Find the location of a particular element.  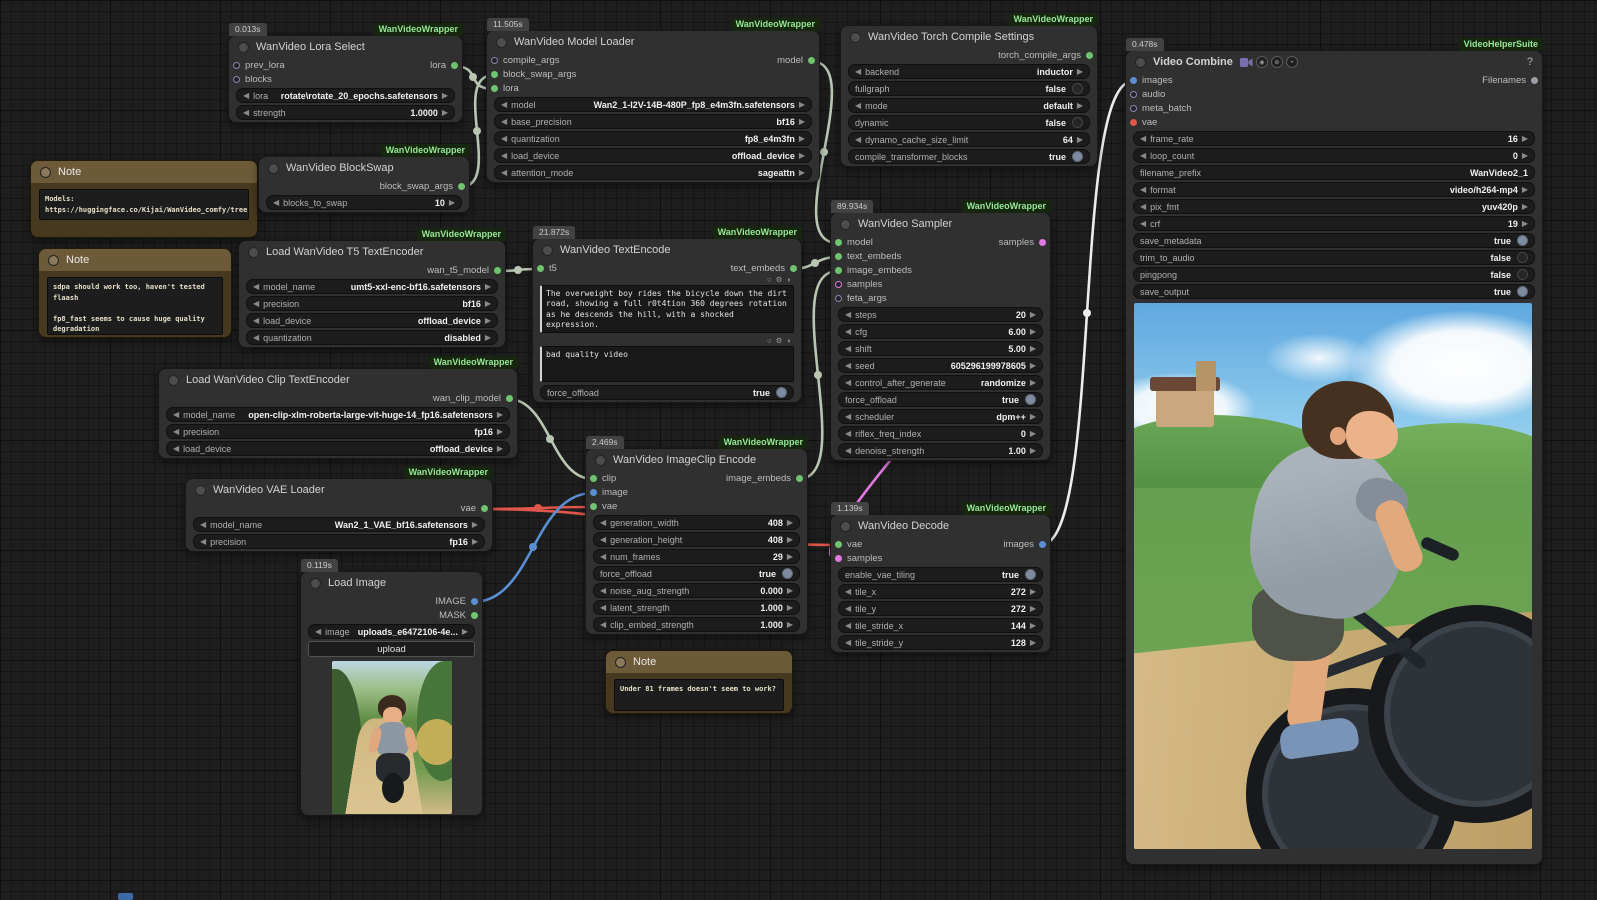

widget-blocks_to_swap: blocks_to_swap10 is located at coordinates (364, 202).